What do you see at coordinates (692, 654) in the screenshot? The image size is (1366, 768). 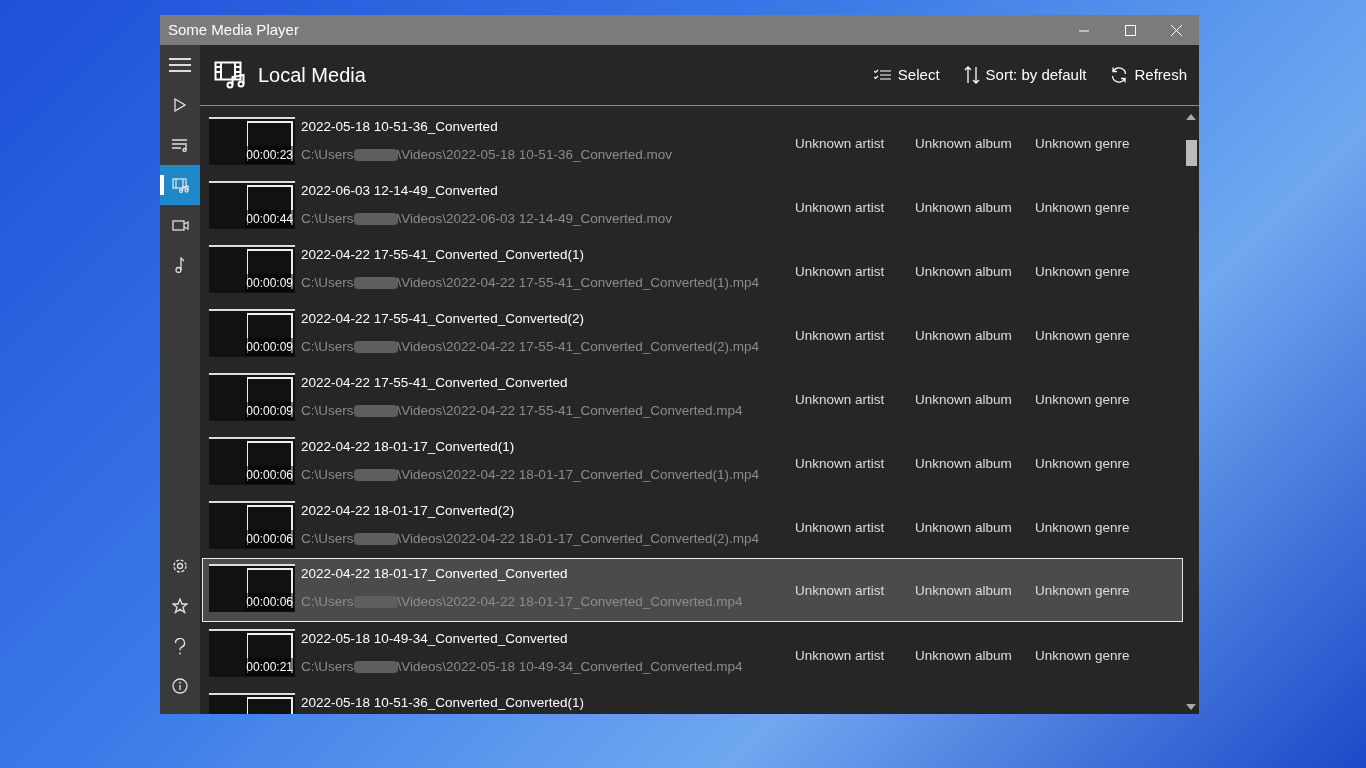 I see `media-row: 00:00:21 2022-05-18 10-49-34_Converted_Converted C:\Users \Videos\2022-05-18 10-49-34_Converted_Converted.mp4 Unknown artist Unknown album Unknown genre` at bounding box center [692, 654].